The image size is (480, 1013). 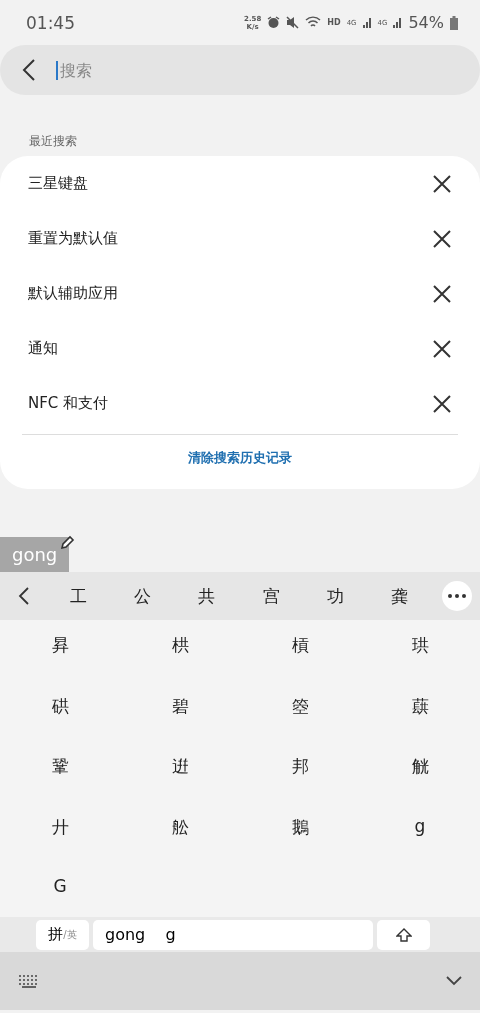 I want to click on section-title: 最近搜索, so click(x=53, y=141).